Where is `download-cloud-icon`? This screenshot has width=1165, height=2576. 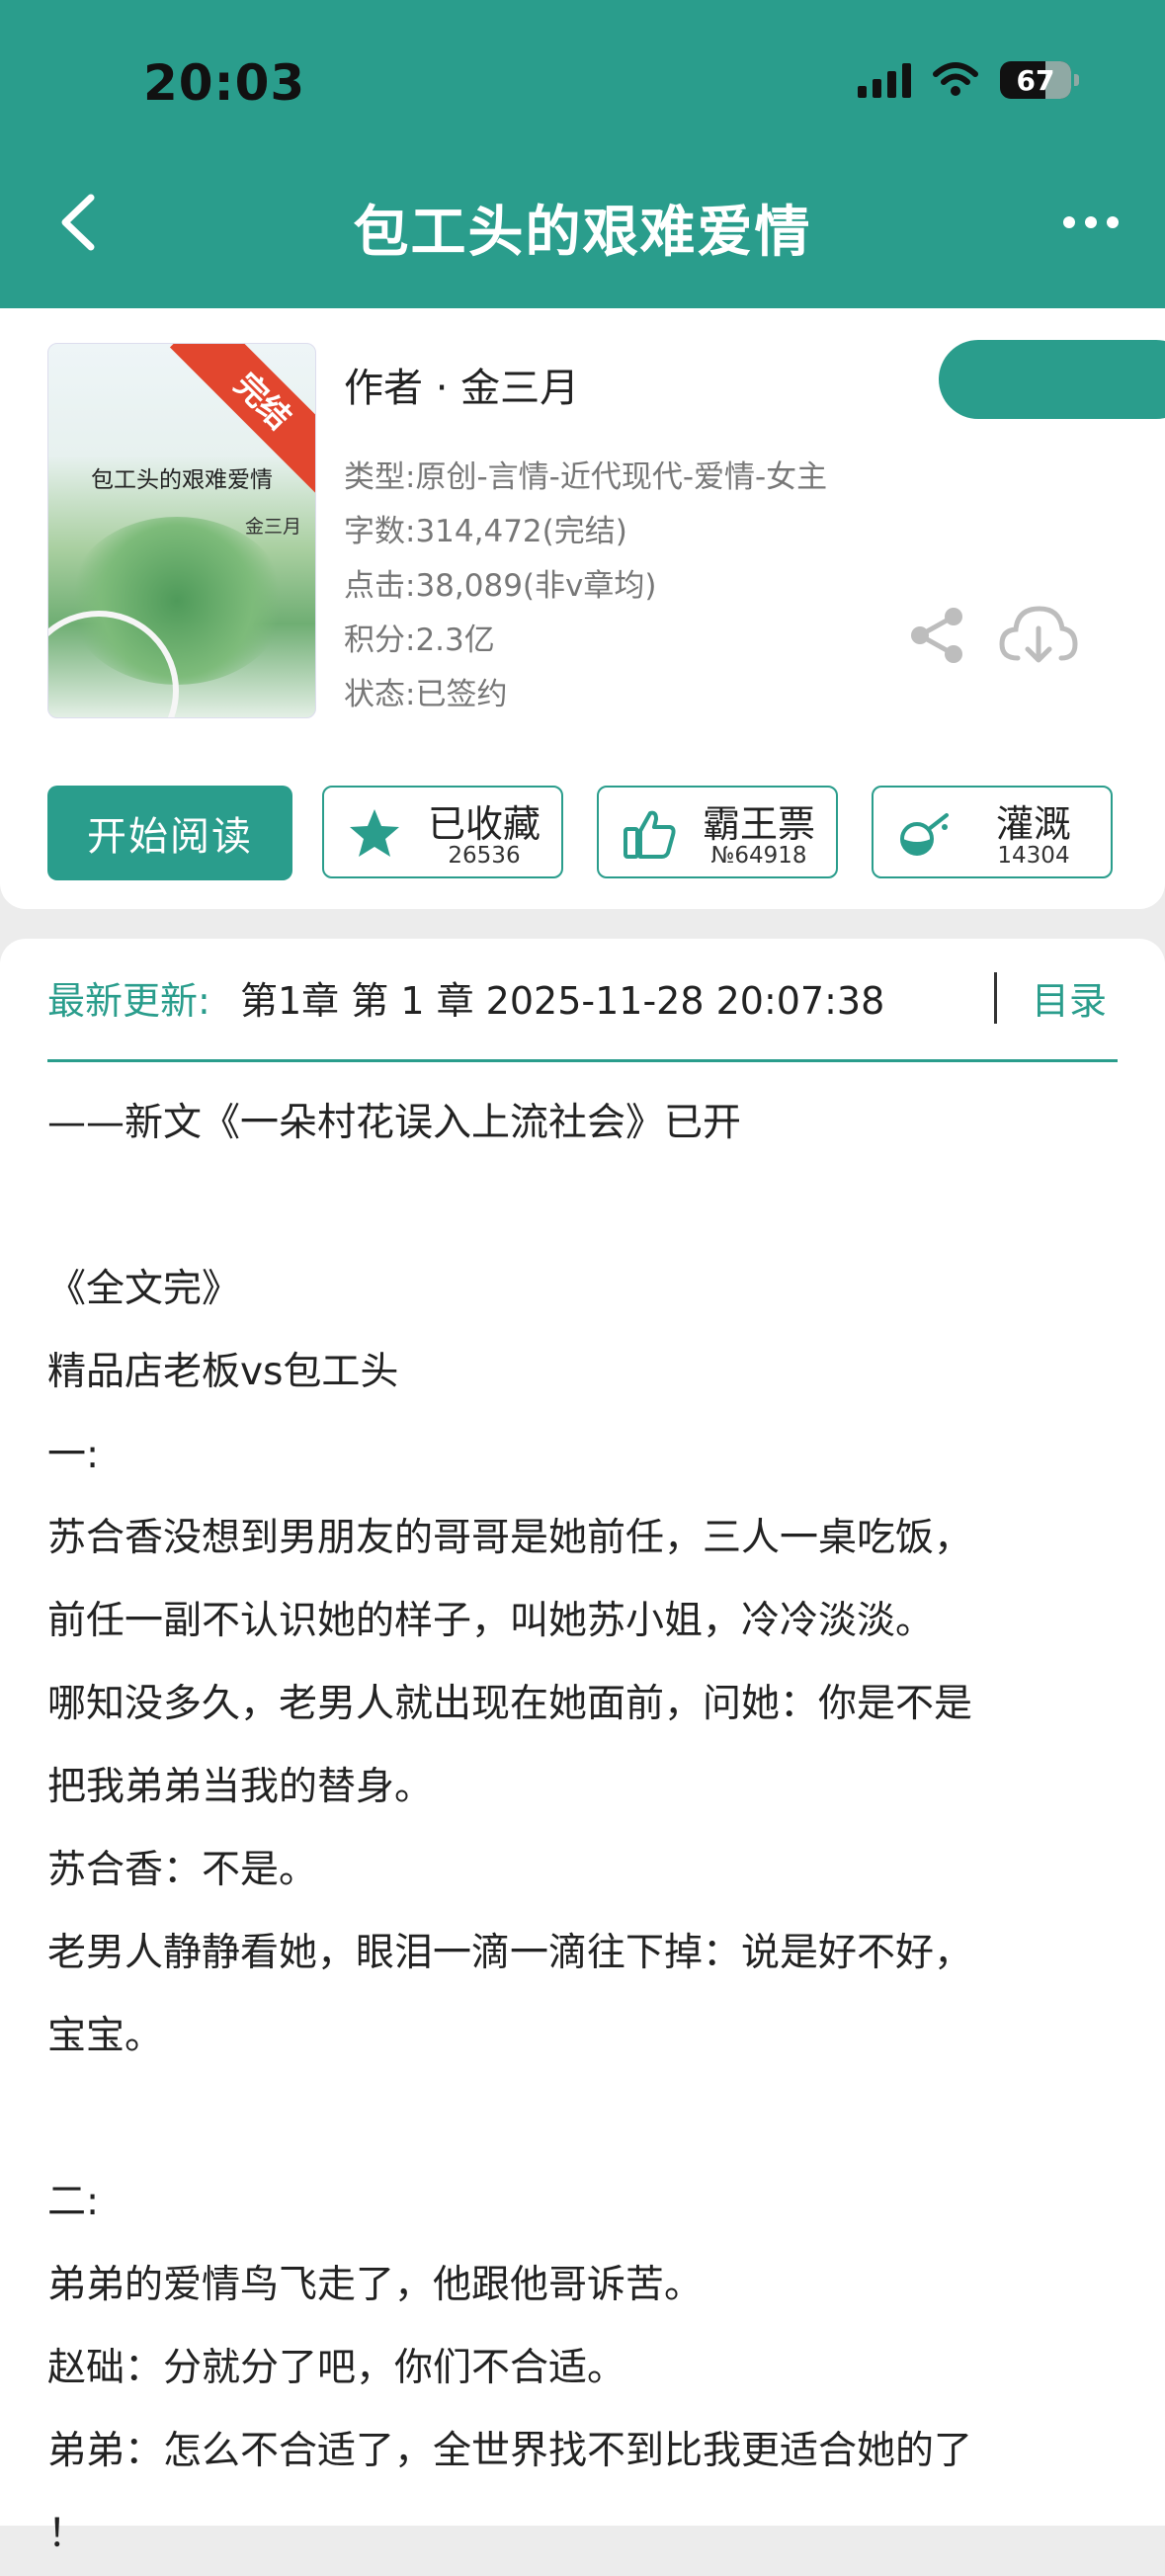
download-cloud-icon is located at coordinates (1038, 635).